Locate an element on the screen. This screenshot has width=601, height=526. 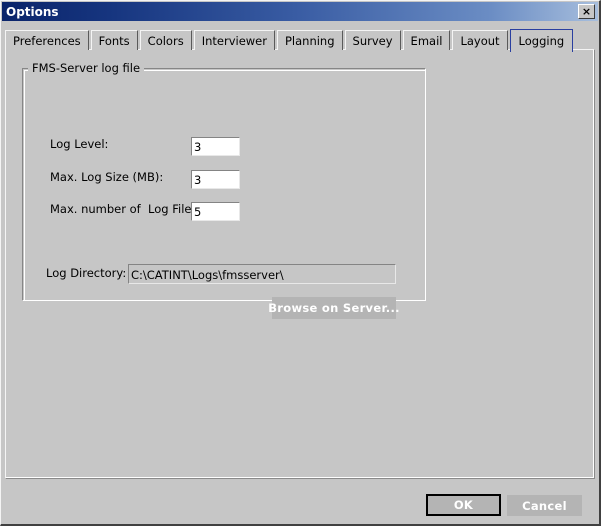
close-icon: × is located at coordinates (586, 11).